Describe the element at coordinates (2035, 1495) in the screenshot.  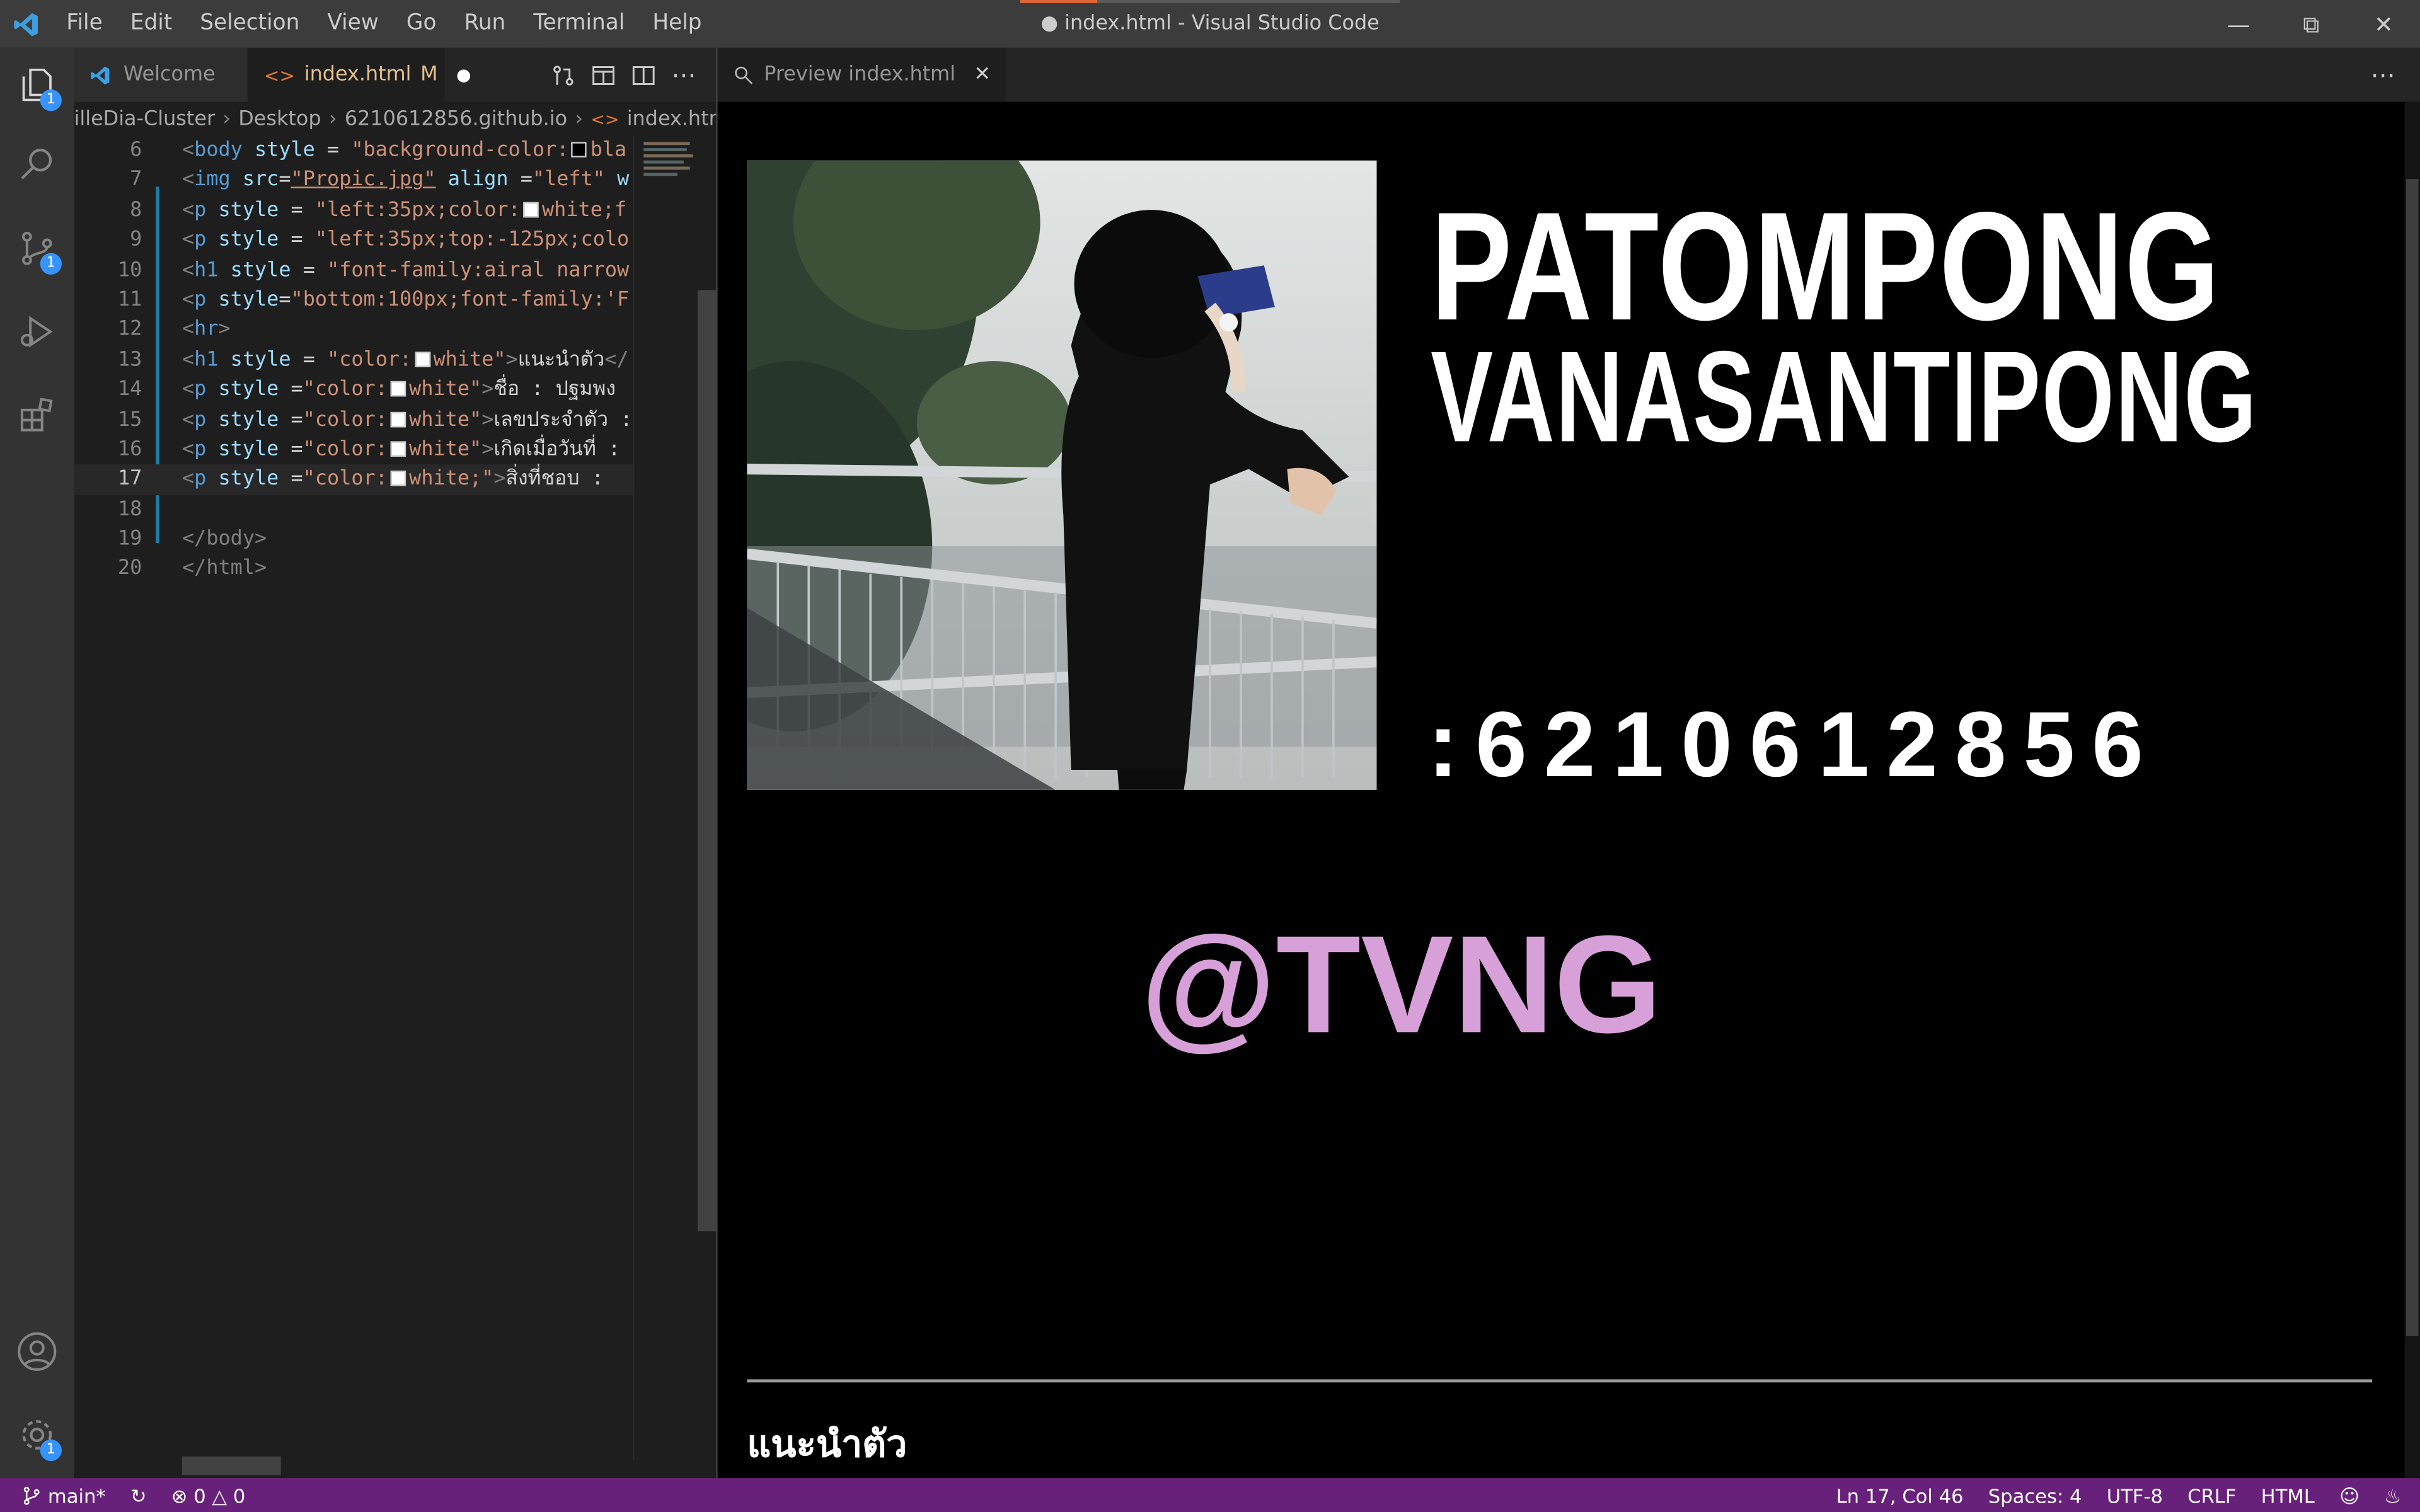
I see `indentation: Spaces: 4` at that location.